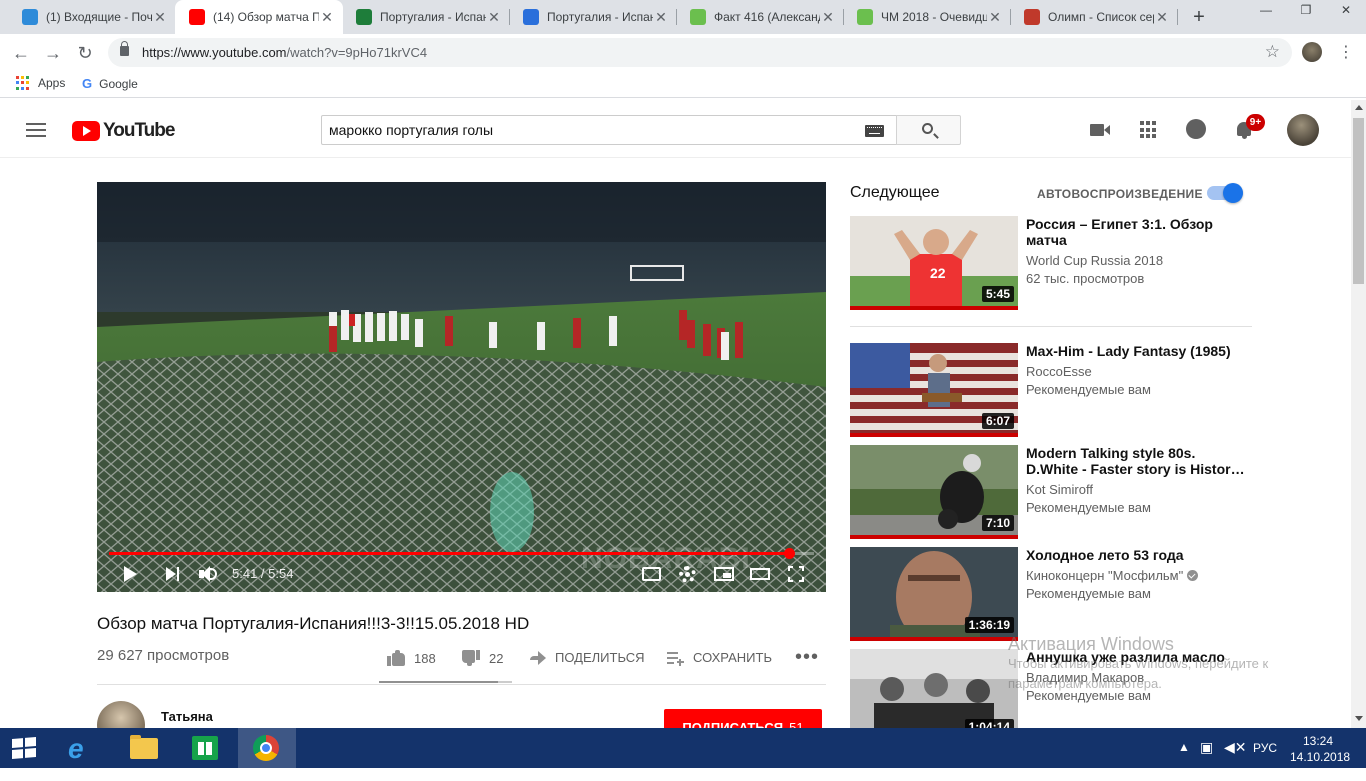 The width and height of the screenshot is (1366, 781). Describe the element at coordinates (1265, 761) in the screenshot. I see `language-indicator: РУС` at that location.